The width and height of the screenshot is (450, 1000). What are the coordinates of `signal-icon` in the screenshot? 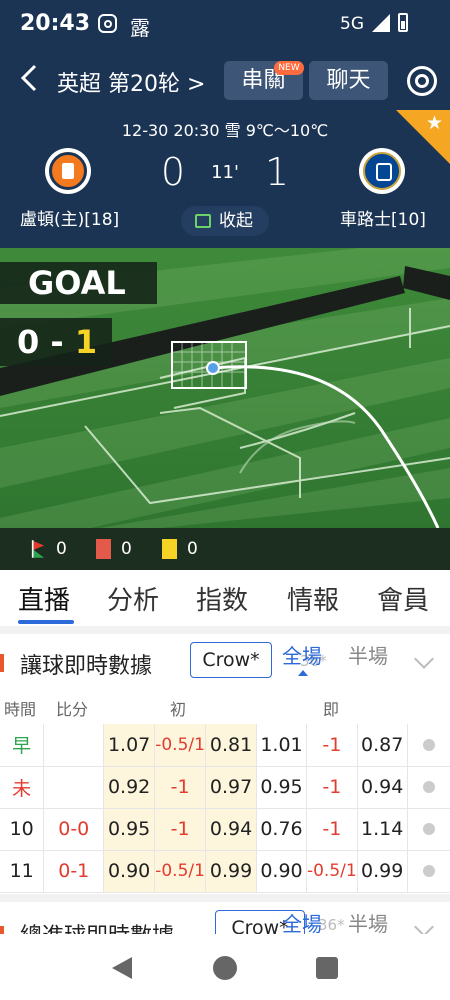 It's located at (381, 23).